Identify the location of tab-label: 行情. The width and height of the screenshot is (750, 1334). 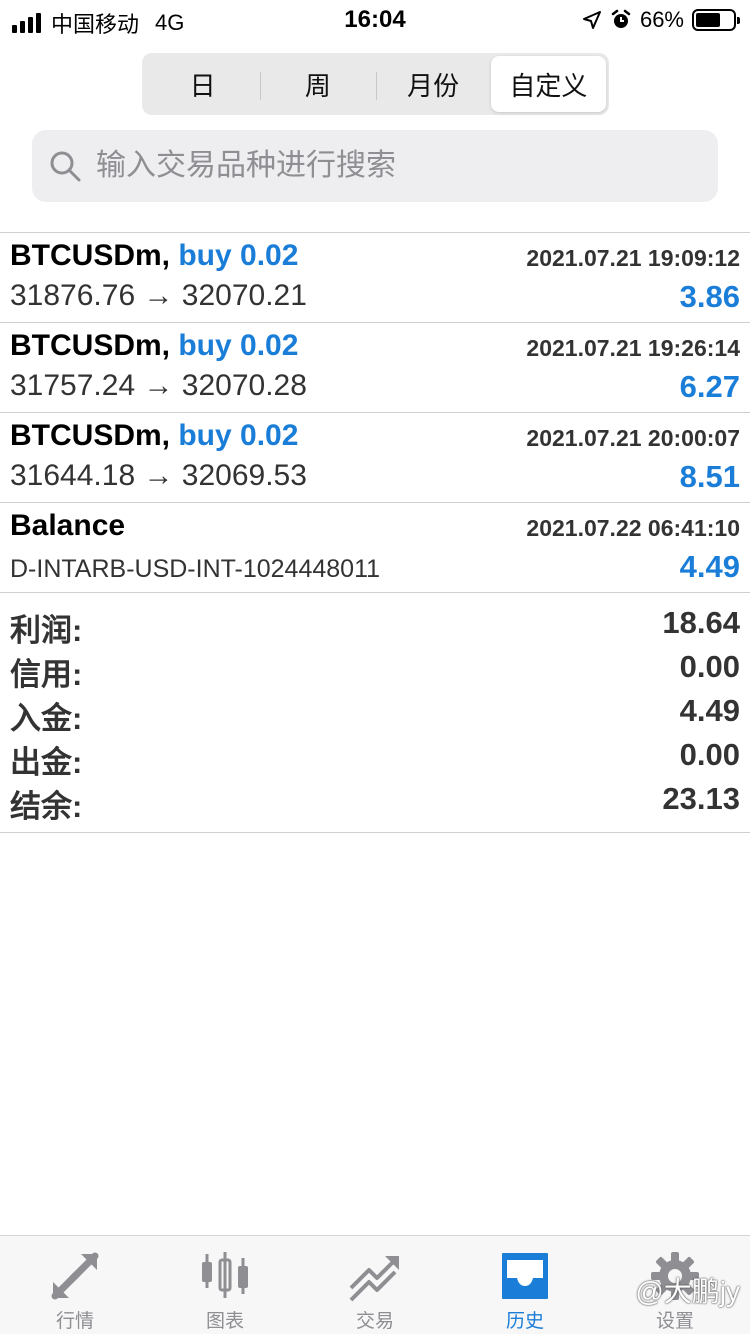
(74, 1321).